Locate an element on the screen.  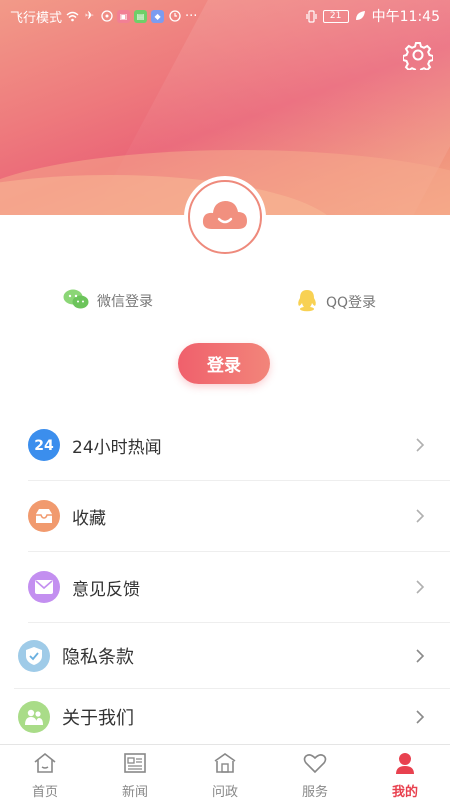
battery-indicator: 21 is located at coordinates (335, 16).